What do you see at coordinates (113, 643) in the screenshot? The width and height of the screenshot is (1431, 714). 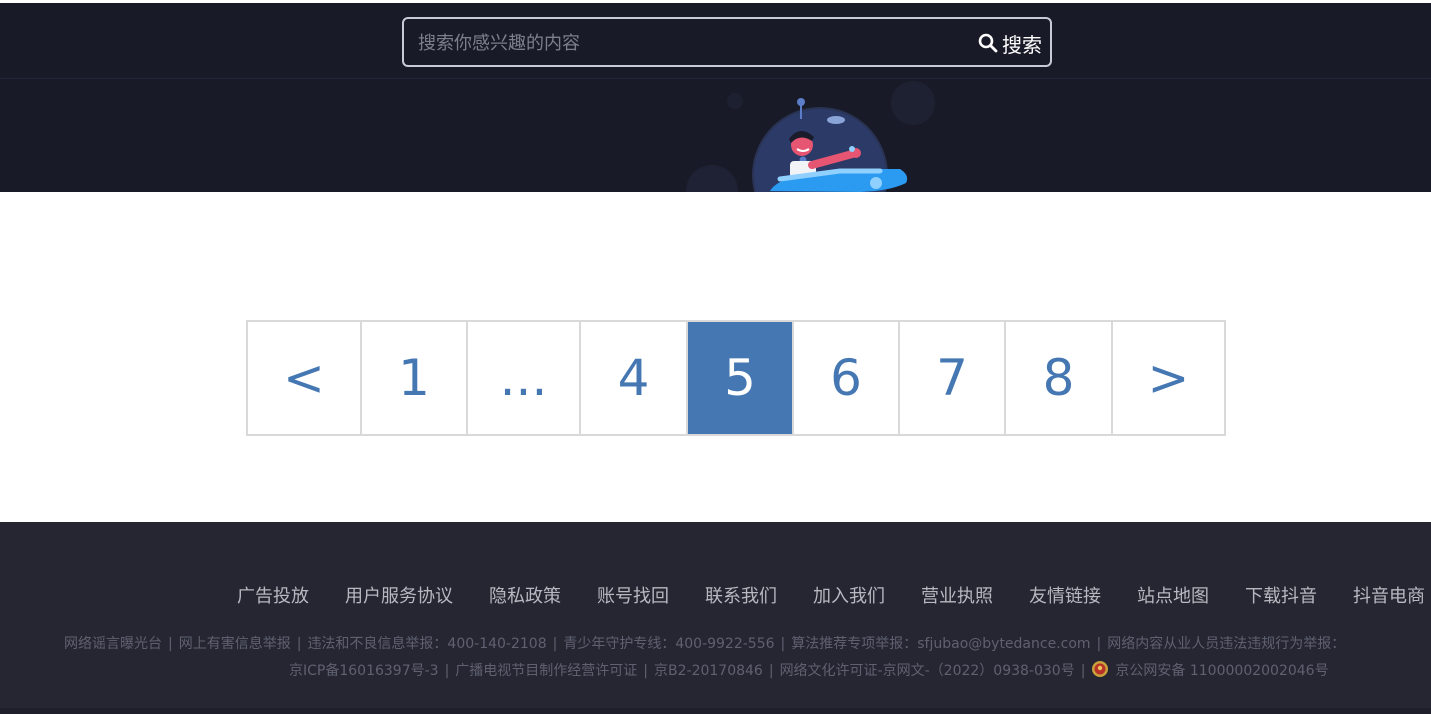 I see `footer-info-rumor: 网络谣言曝光台` at bounding box center [113, 643].